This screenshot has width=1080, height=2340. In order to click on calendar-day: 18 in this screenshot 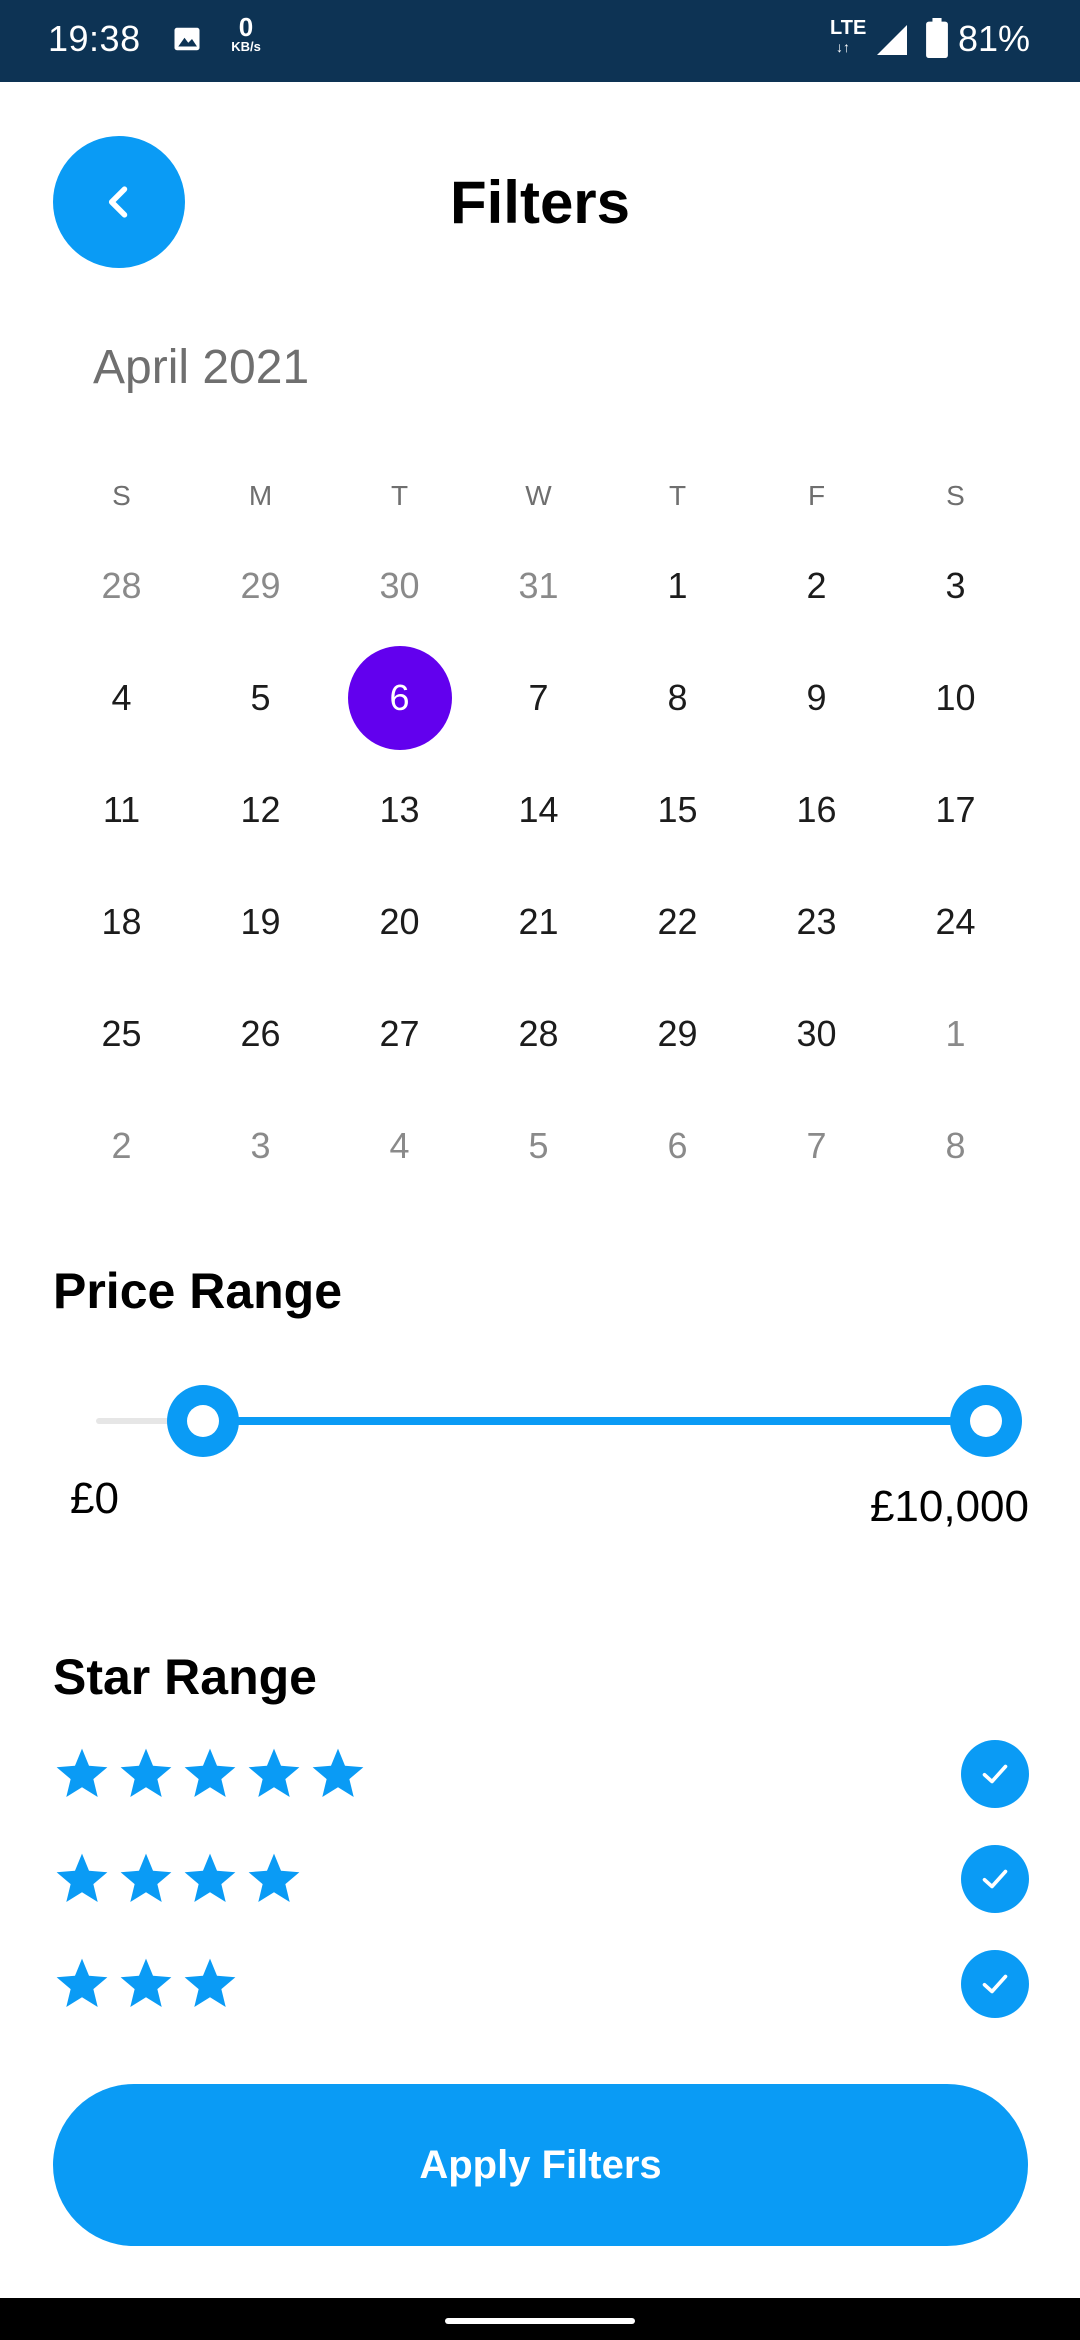, I will do `click(121, 922)`.